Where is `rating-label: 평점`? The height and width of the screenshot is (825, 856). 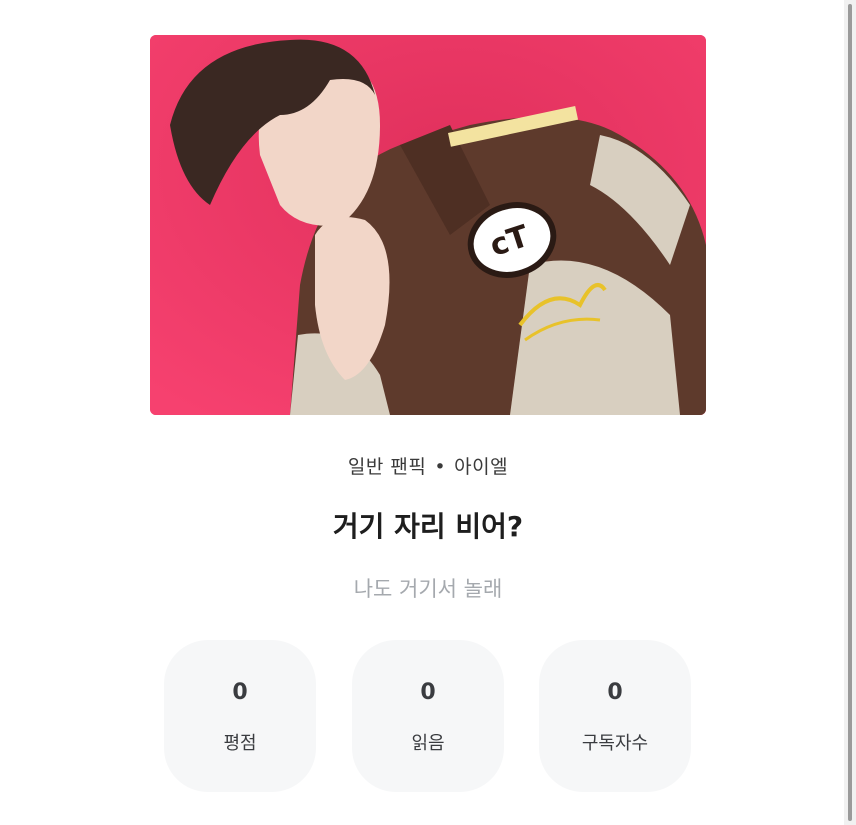 rating-label: 평점 is located at coordinates (240, 743).